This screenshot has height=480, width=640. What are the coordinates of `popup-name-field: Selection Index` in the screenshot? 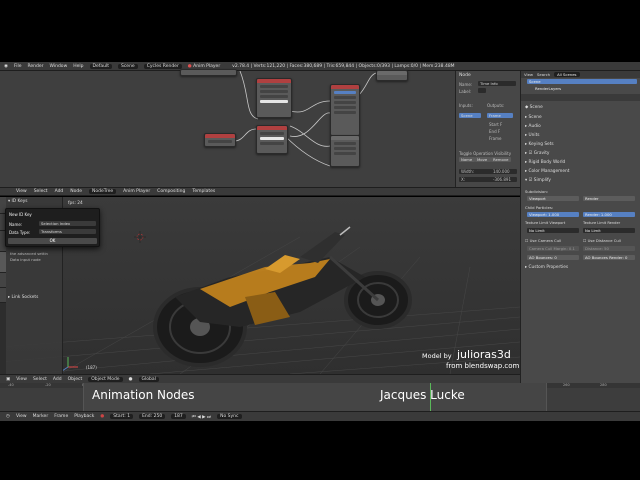 It's located at (67, 223).